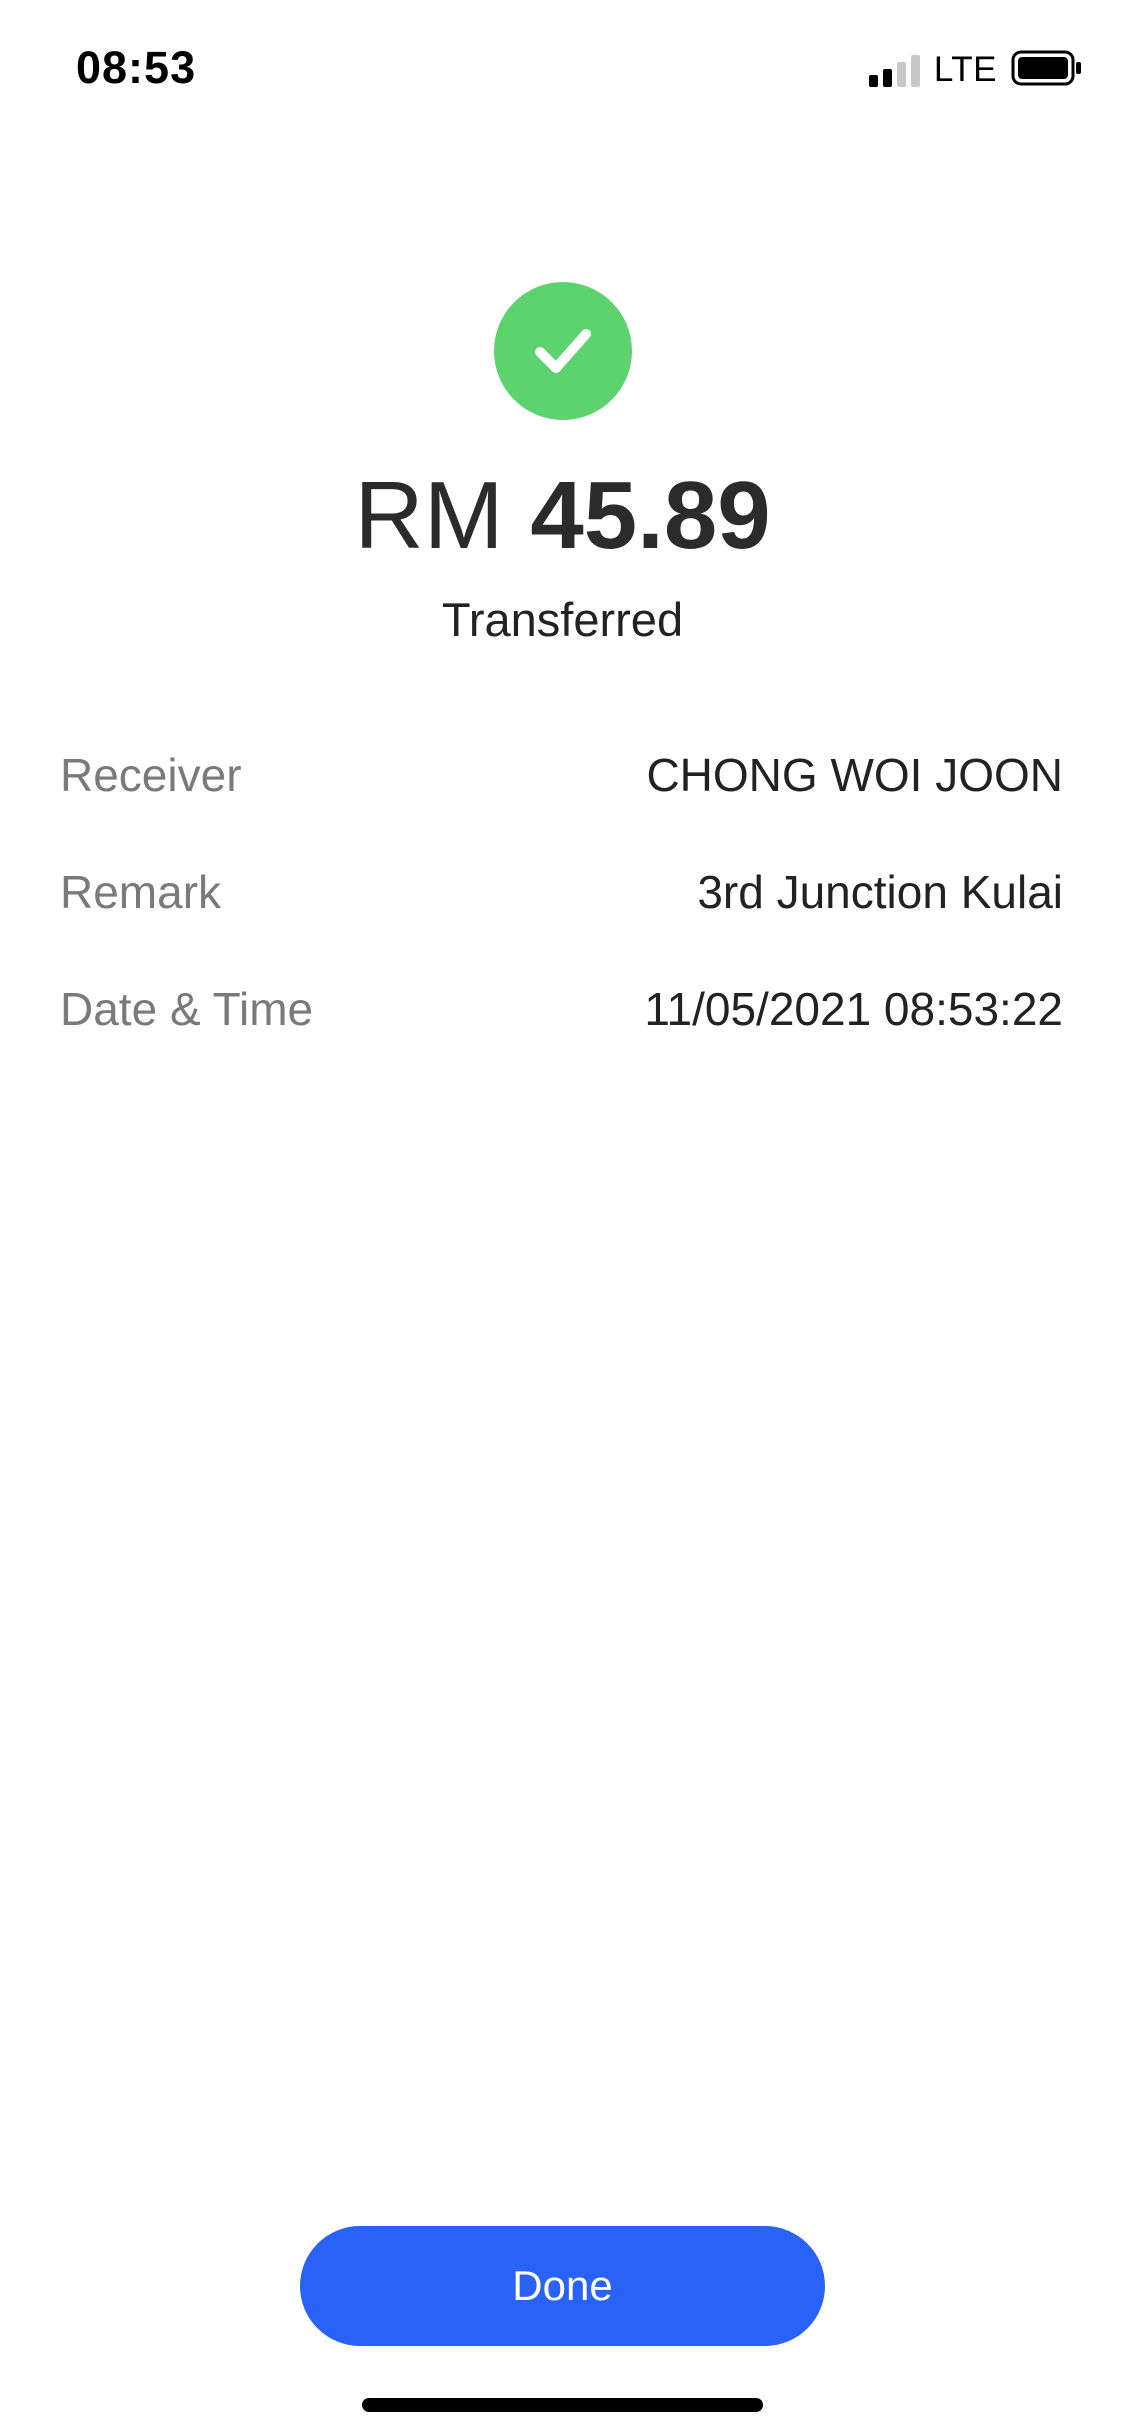  I want to click on home-indicator, so click(562, 2405).